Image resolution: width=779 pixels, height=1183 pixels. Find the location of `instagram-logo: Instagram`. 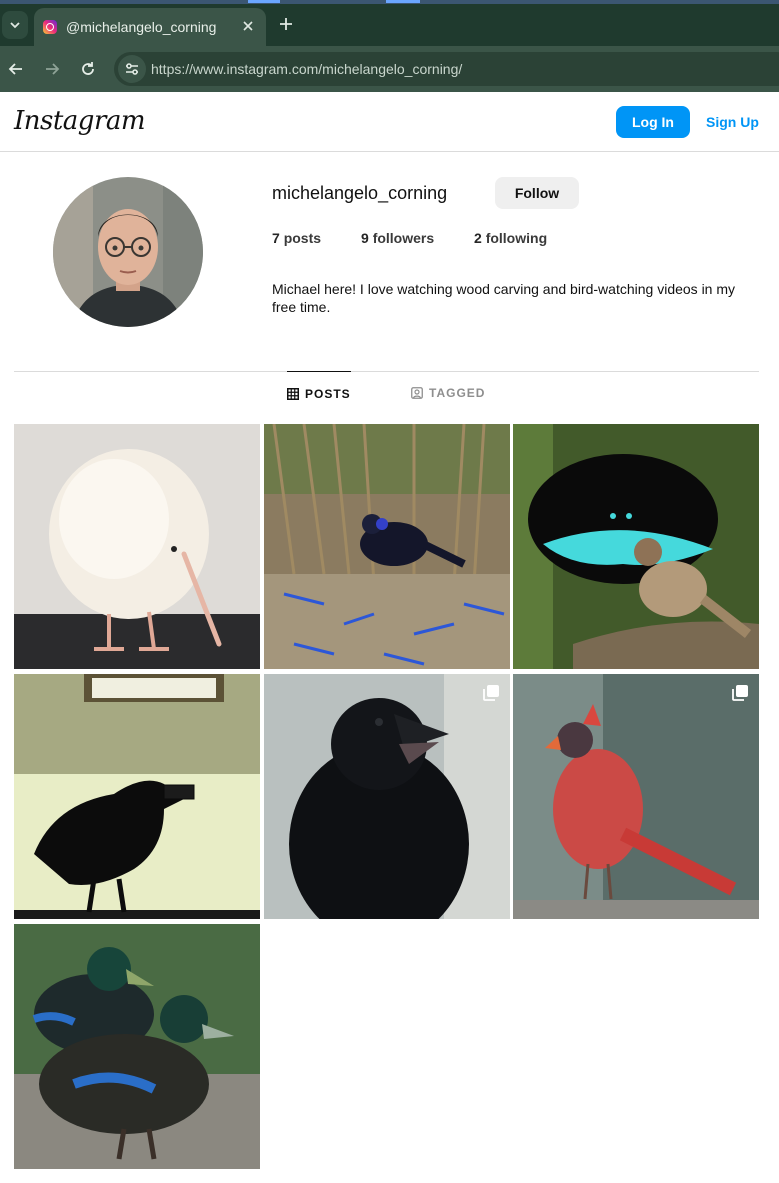

instagram-logo: Instagram is located at coordinates (80, 121).